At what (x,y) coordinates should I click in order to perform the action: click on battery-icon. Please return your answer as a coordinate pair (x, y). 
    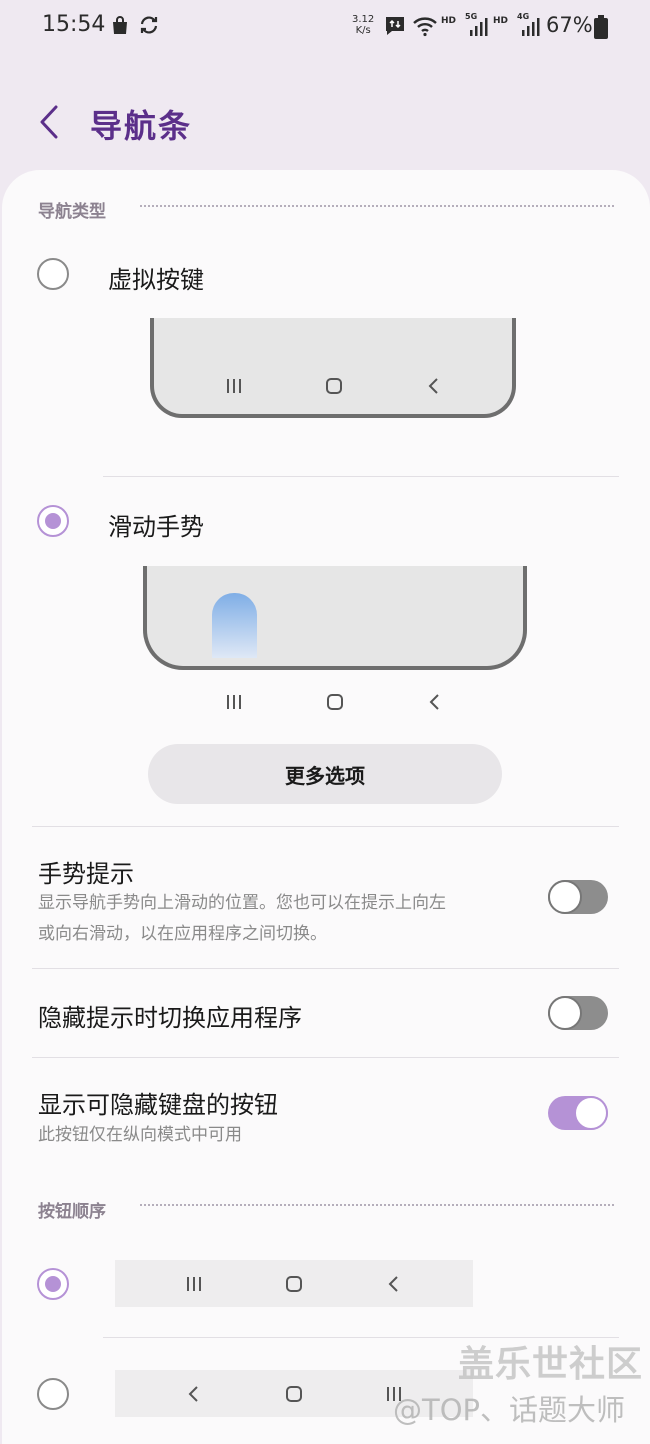
    Looking at the image, I should click on (601, 27).